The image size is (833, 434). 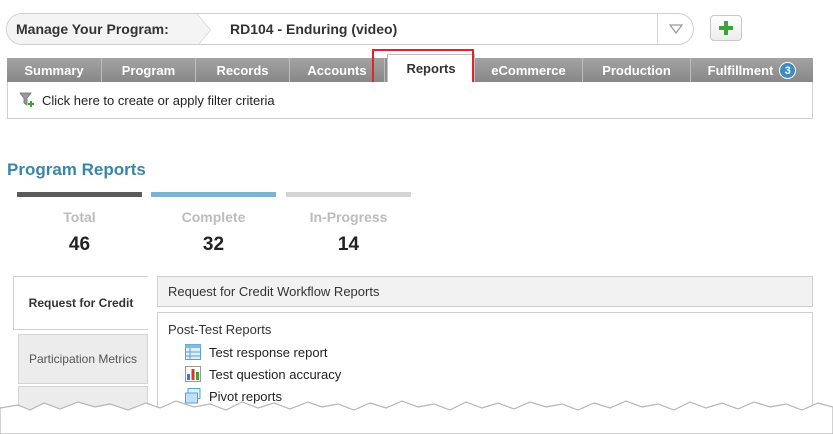 I want to click on tab-ecommerce: eCommerce, so click(x=529, y=70).